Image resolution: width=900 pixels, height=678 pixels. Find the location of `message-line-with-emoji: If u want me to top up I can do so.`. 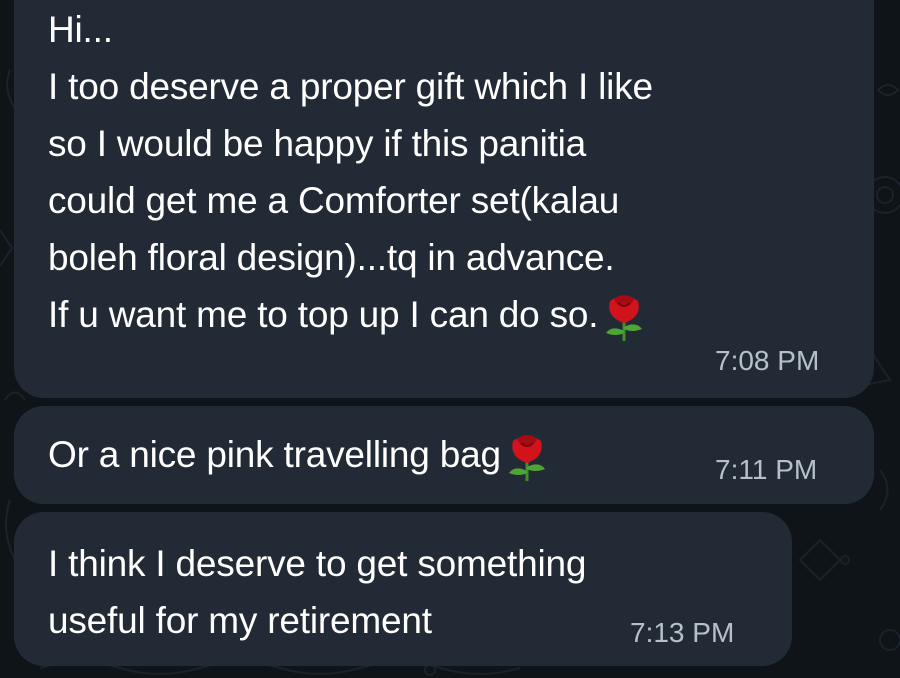

message-line-with-emoji: If u want me to top up I can do so. is located at coordinates (350, 314).